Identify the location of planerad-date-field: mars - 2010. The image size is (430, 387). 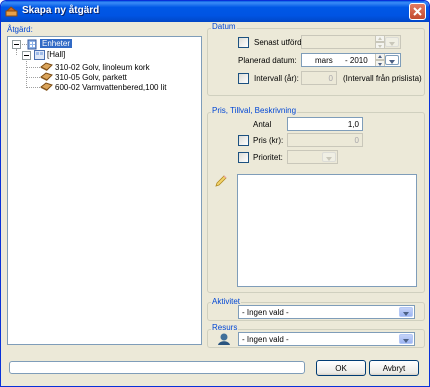
(351, 60).